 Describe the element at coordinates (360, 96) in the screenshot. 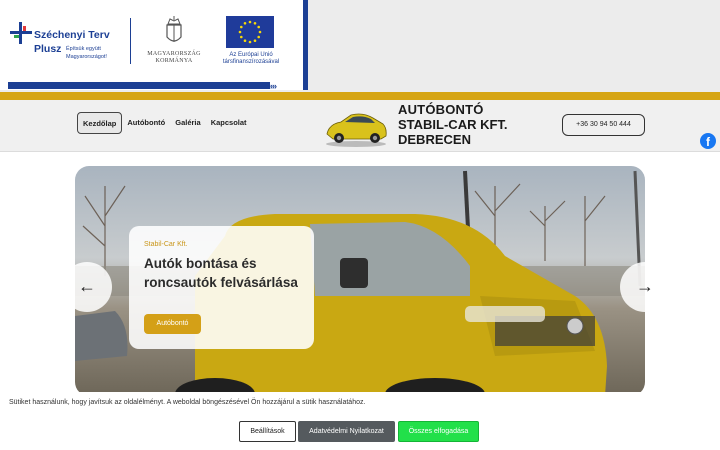

I see `yellow-accent-bar` at that location.